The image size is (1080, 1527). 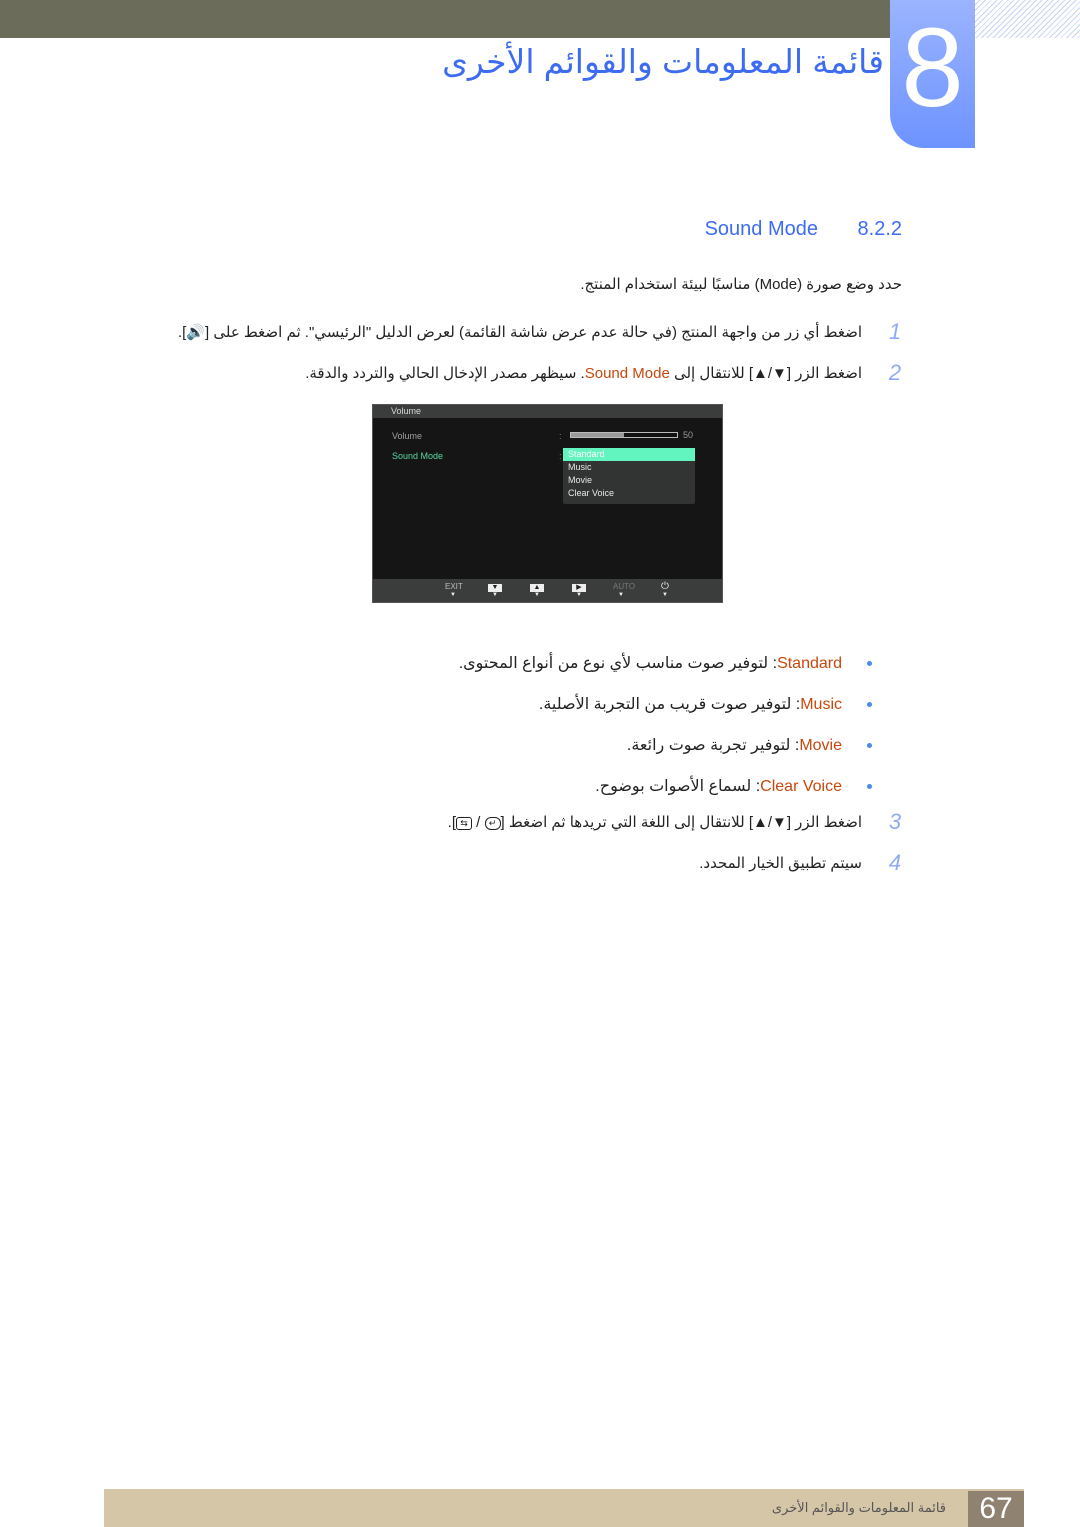 I want to click on header-bar, so click(x=445, y=19).